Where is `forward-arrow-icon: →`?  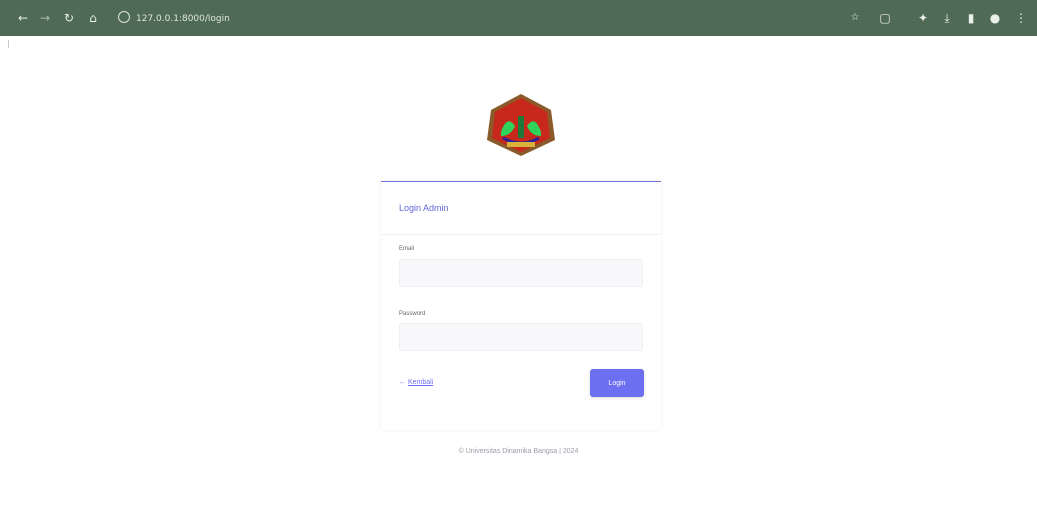
forward-arrow-icon: → is located at coordinates (45, 18).